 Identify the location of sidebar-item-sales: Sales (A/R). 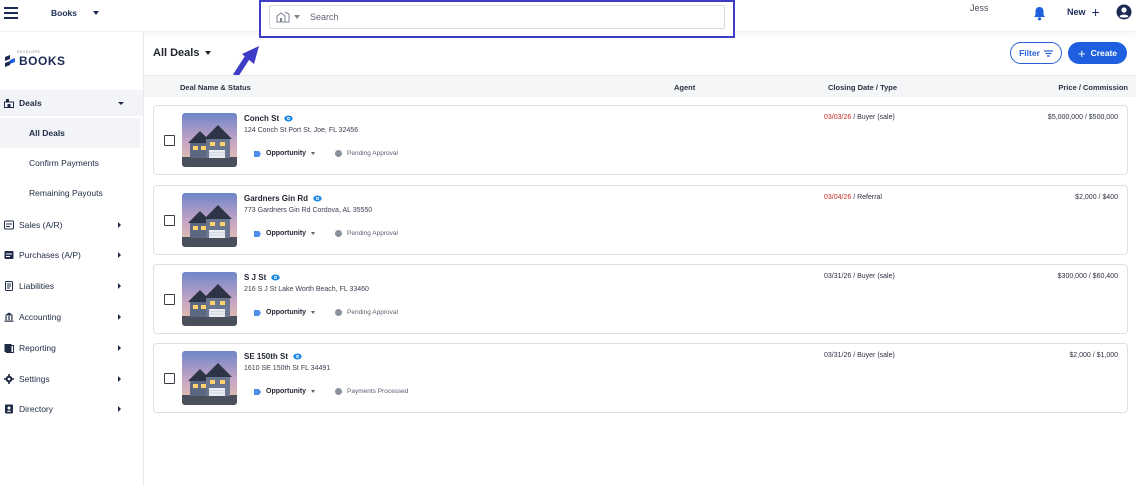
(71, 225).